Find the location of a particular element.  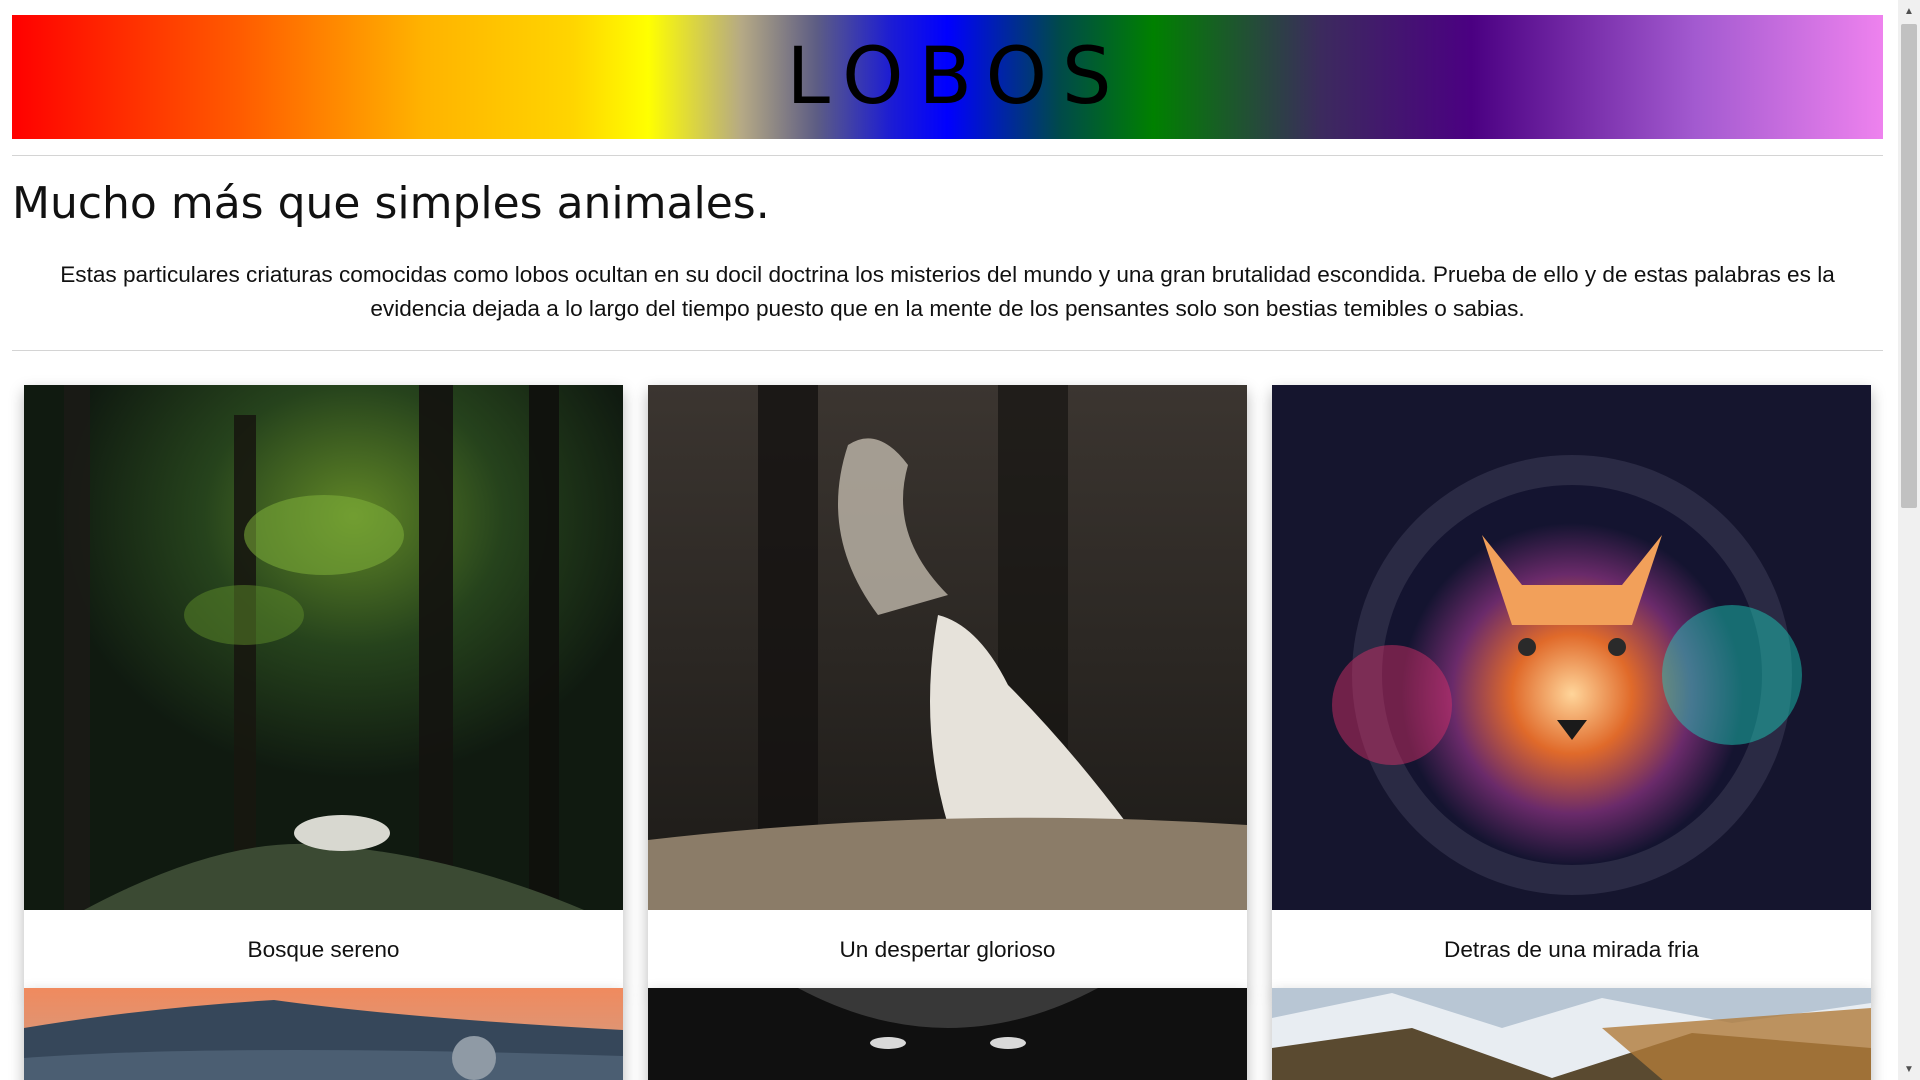

snowy-mountain-valley-image is located at coordinates (1571, 1034).